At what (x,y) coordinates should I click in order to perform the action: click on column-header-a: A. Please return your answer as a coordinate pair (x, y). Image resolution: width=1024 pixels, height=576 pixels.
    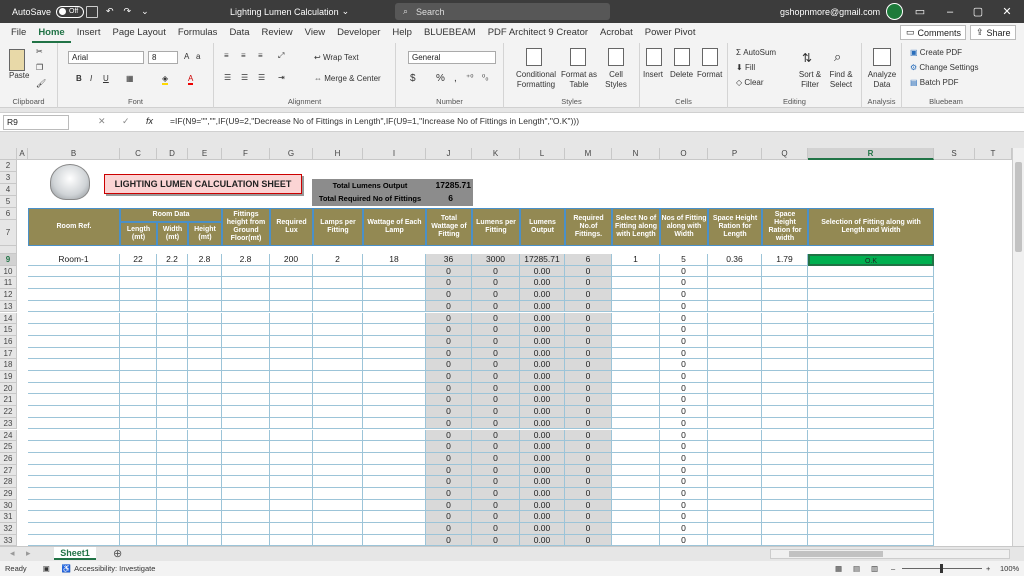
    Looking at the image, I should click on (22, 154).